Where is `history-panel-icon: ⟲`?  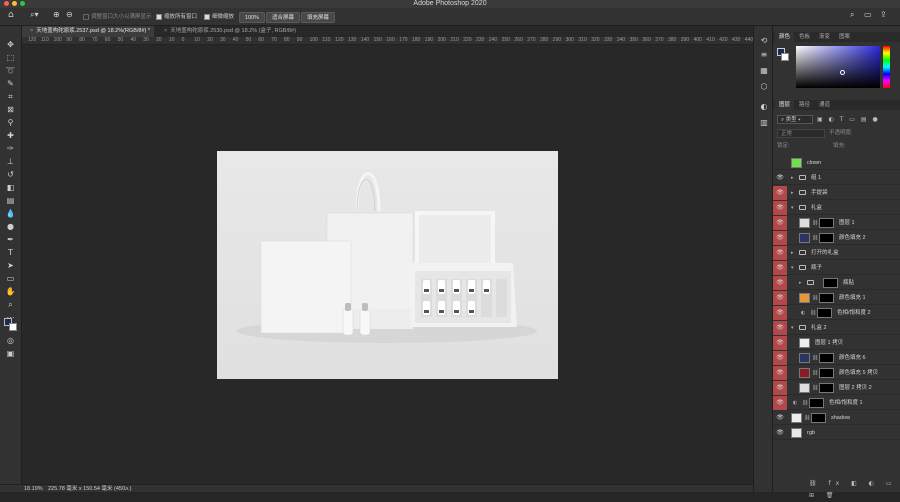
history-panel-icon: ⟲ is located at coordinates (764, 41).